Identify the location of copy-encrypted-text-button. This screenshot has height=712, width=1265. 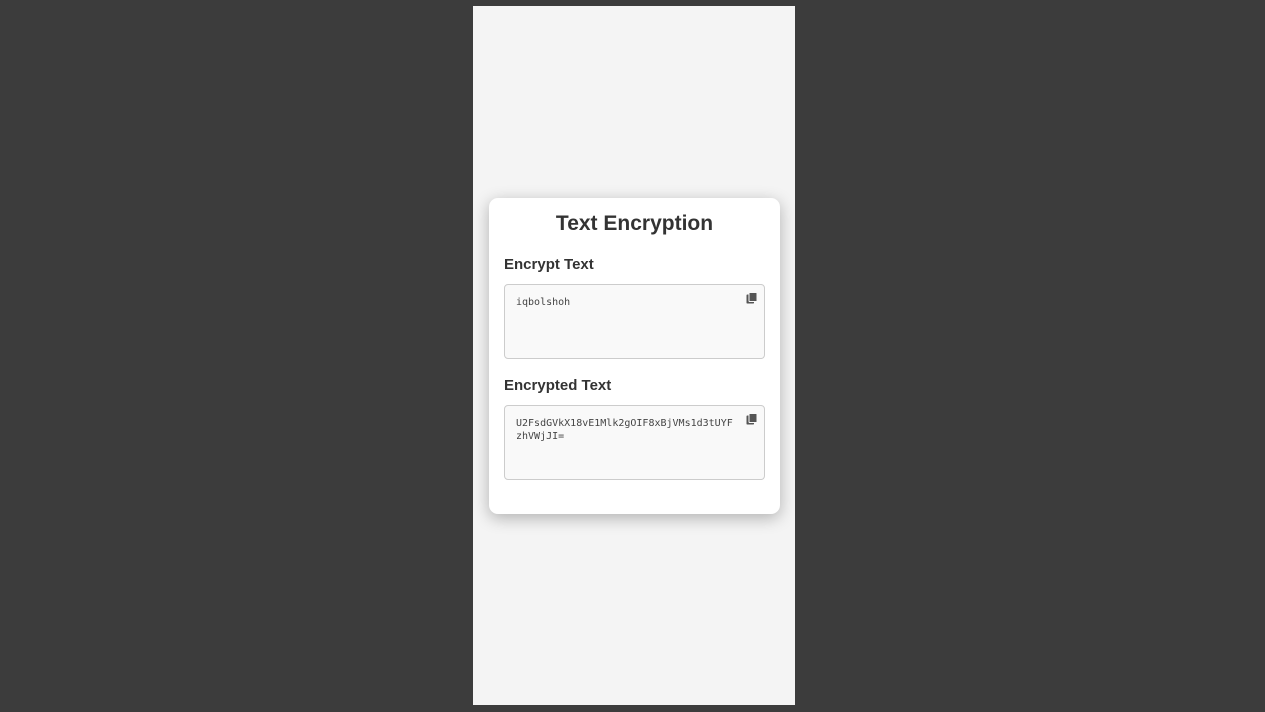
(752, 419).